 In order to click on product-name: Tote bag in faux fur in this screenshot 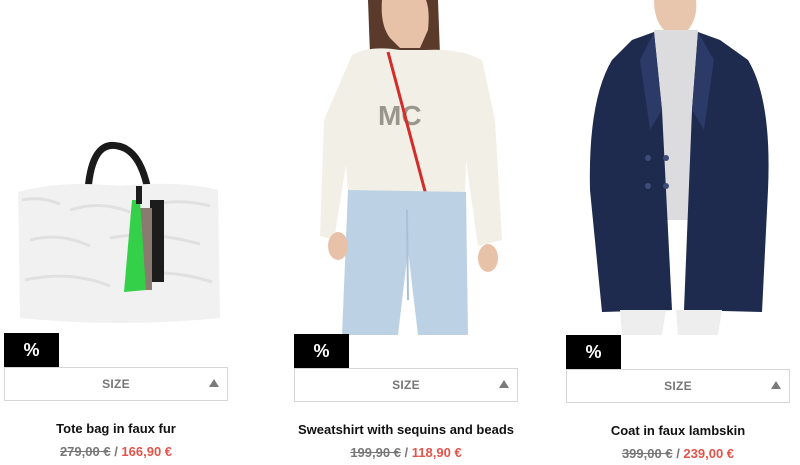, I will do `click(116, 428)`.